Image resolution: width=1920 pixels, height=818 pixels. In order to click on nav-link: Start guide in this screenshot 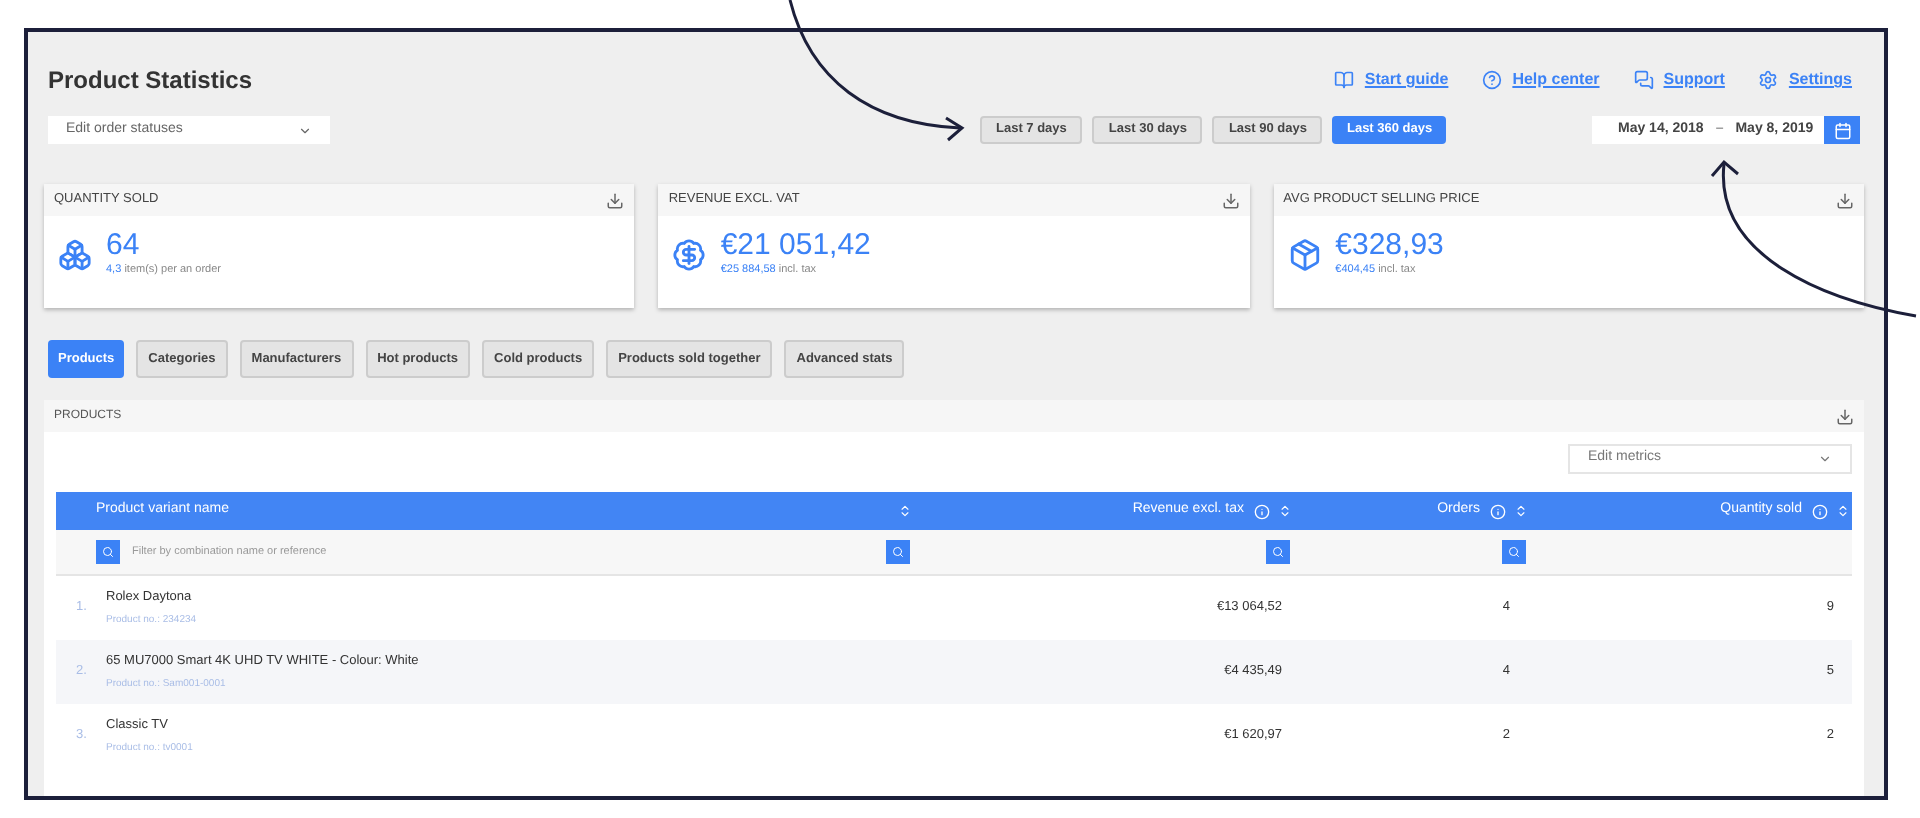, I will do `click(1391, 80)`.